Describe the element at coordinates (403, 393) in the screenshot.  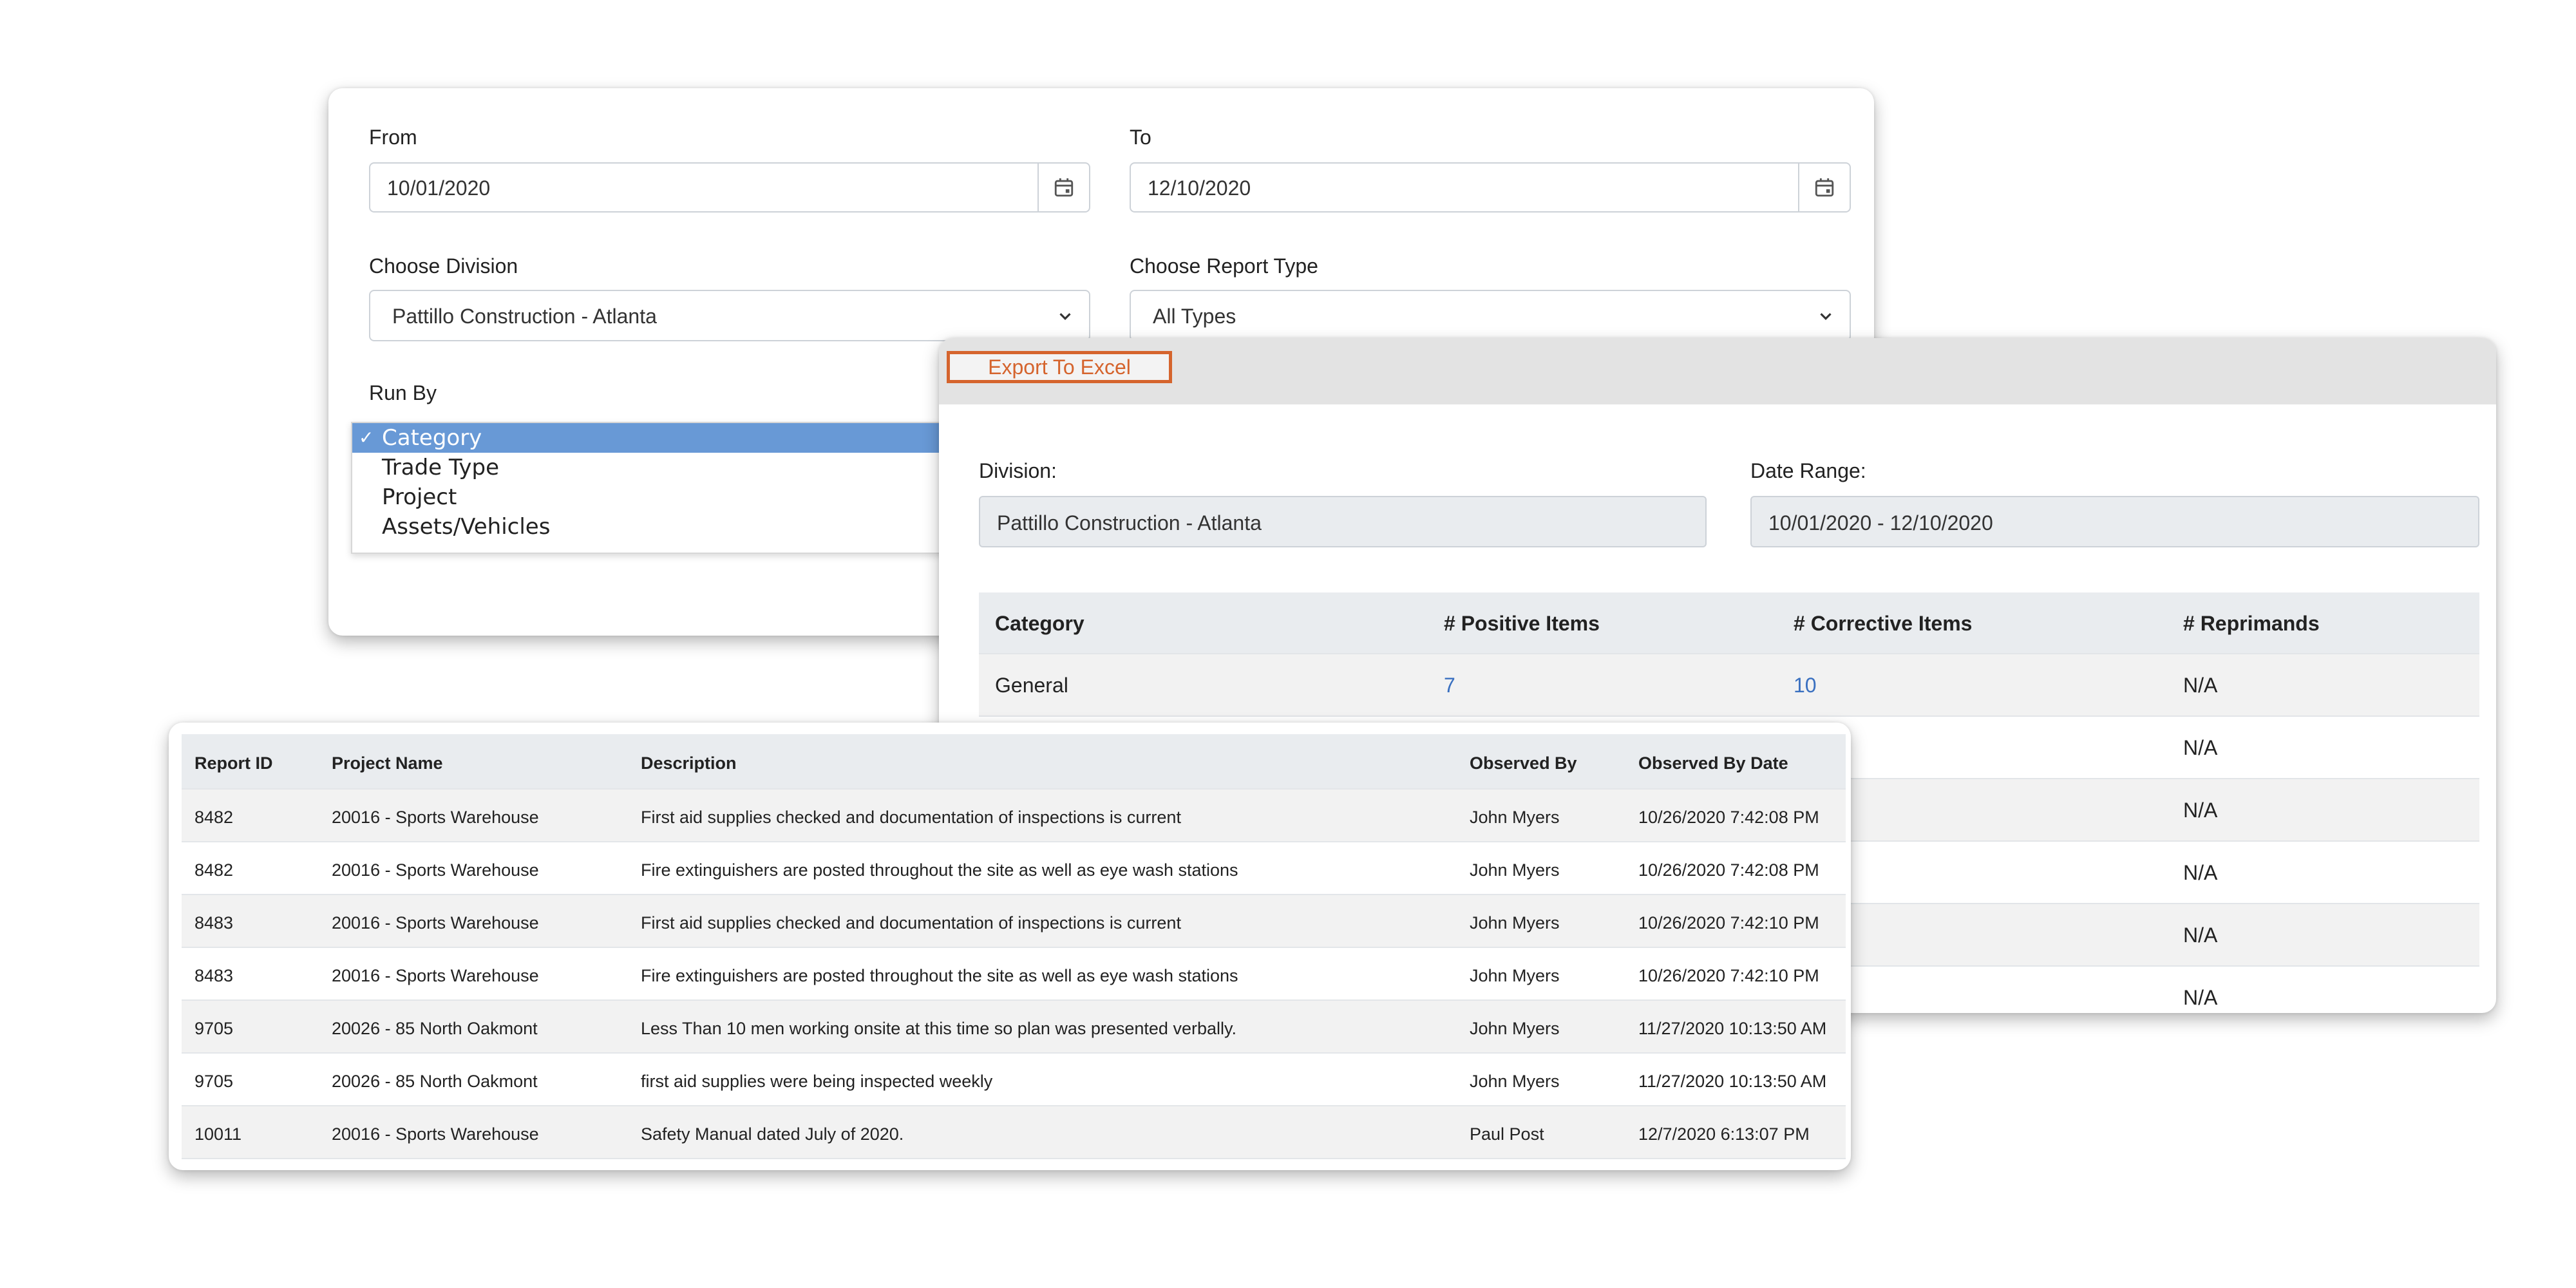
I see `run-by-label: Run By` at that location.